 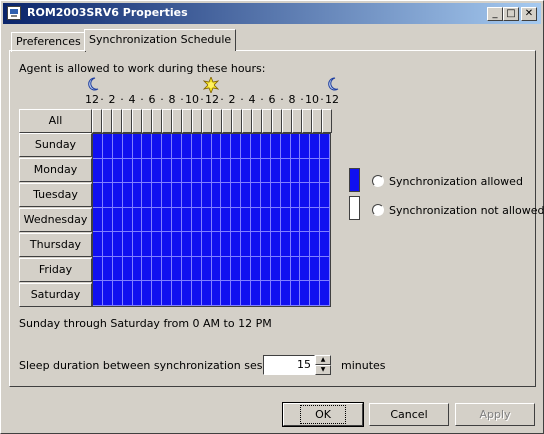 I want to click on tab-preferences: Preferences, so click(x=48, y=42).